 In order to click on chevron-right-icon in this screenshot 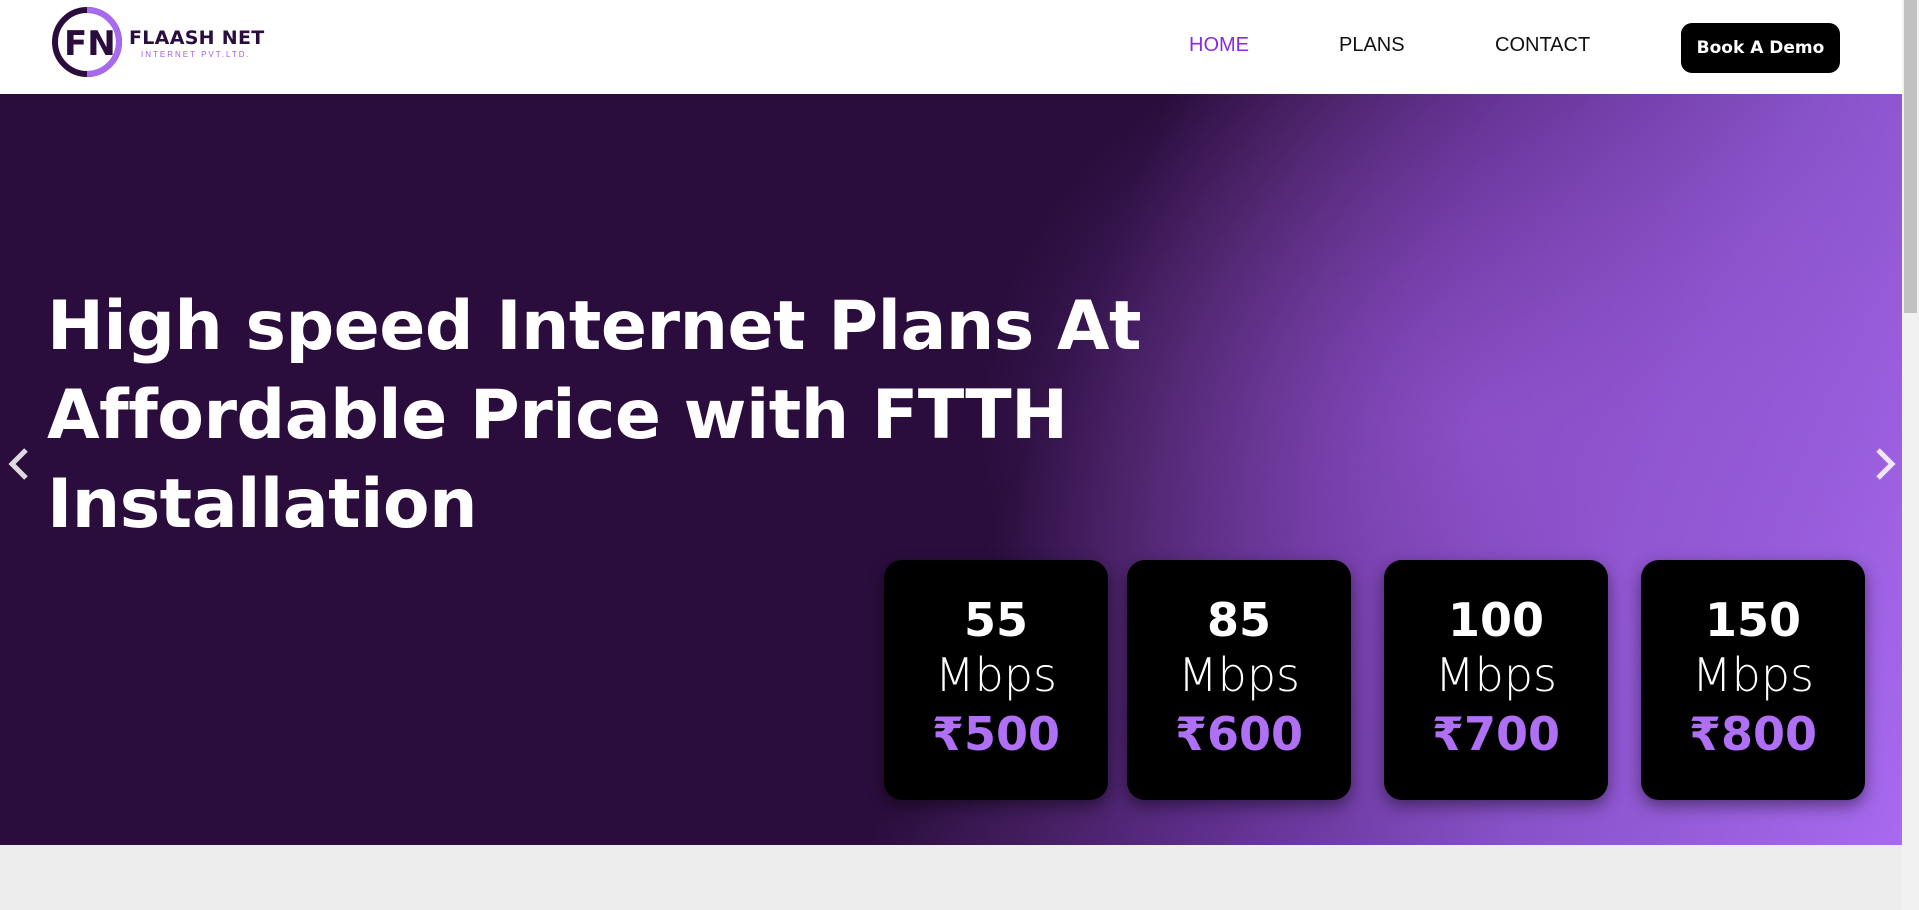, I will do `click(1886, 464)`.